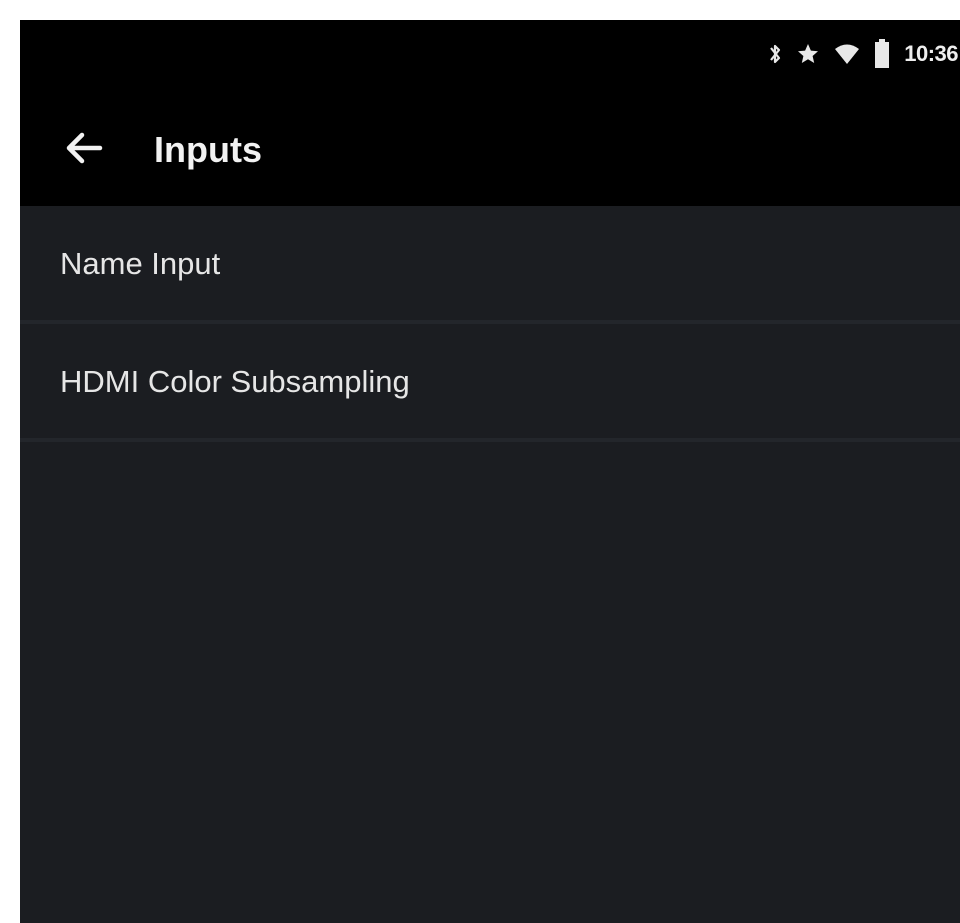 The height and width of the screenshot is (923, 960). What do you see at coordinates (208, 149) in the screenshot?
I see `page-title: Inputs` at bounding box center [208, 149].